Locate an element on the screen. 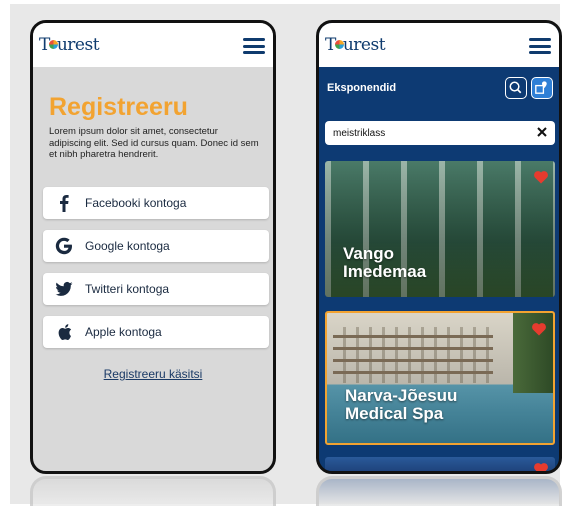 This screenshot has height=509, width=563. facebook-login-button: Facebooki kontoga is located at coordinates (156, 203).